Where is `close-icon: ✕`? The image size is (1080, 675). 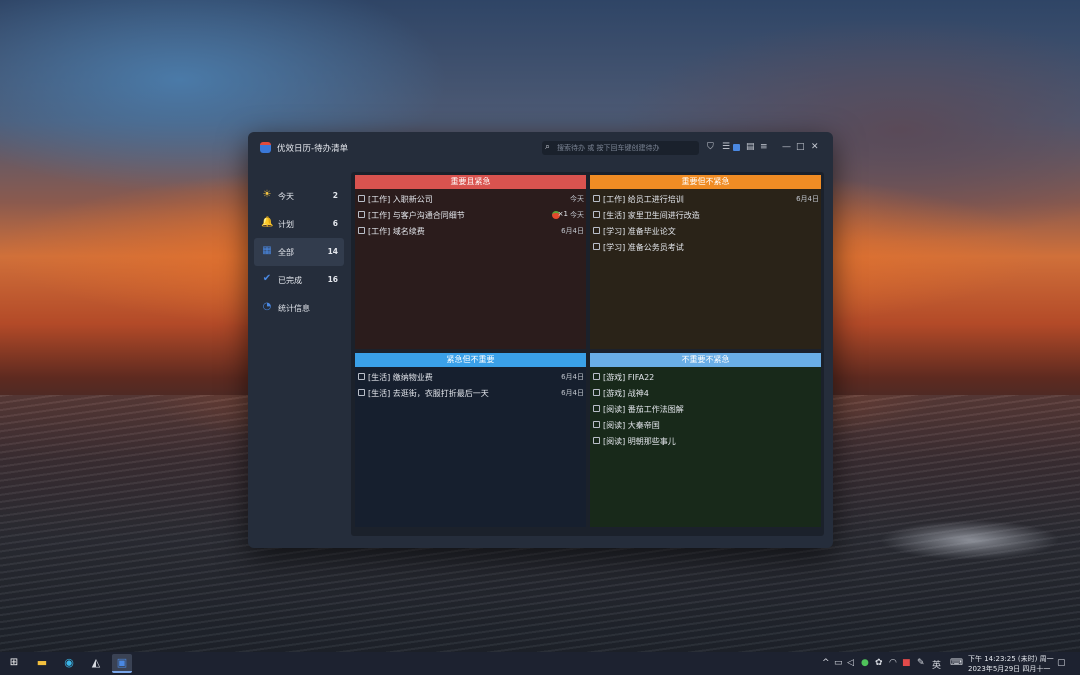 close-icon: ✕ is located at coordinates (815, 147).